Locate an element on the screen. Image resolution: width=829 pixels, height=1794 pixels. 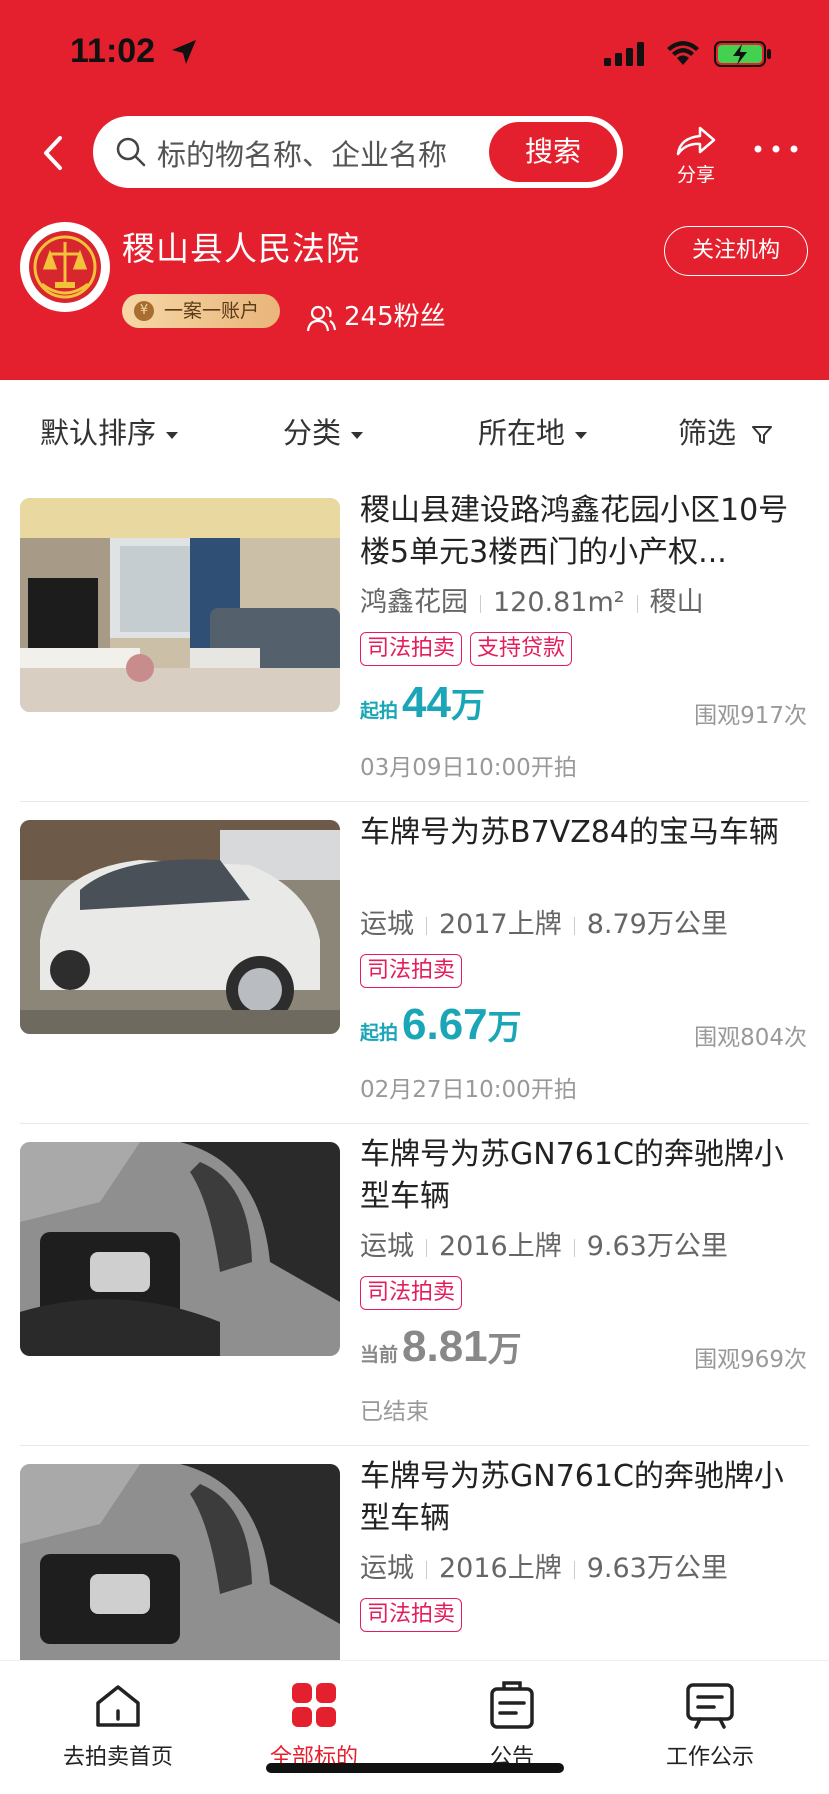
more-options-button is located at coordinates (776, 149).